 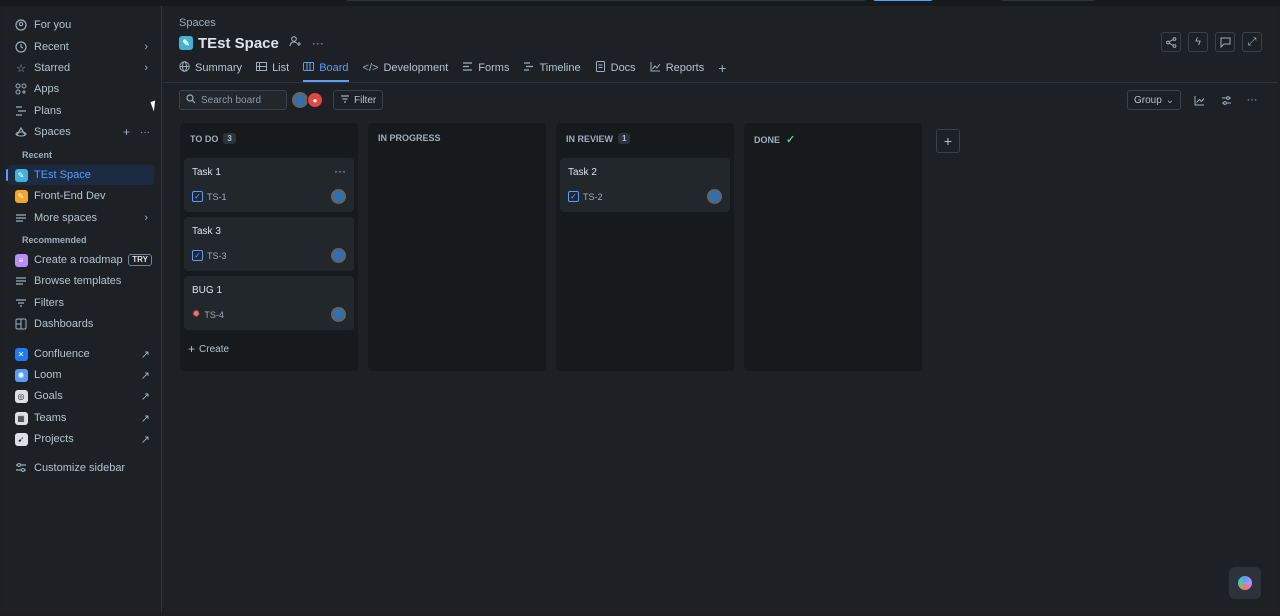 I want to click on sidebar-item-starred: ☆ Starred ›, so click(x=81, y=68).